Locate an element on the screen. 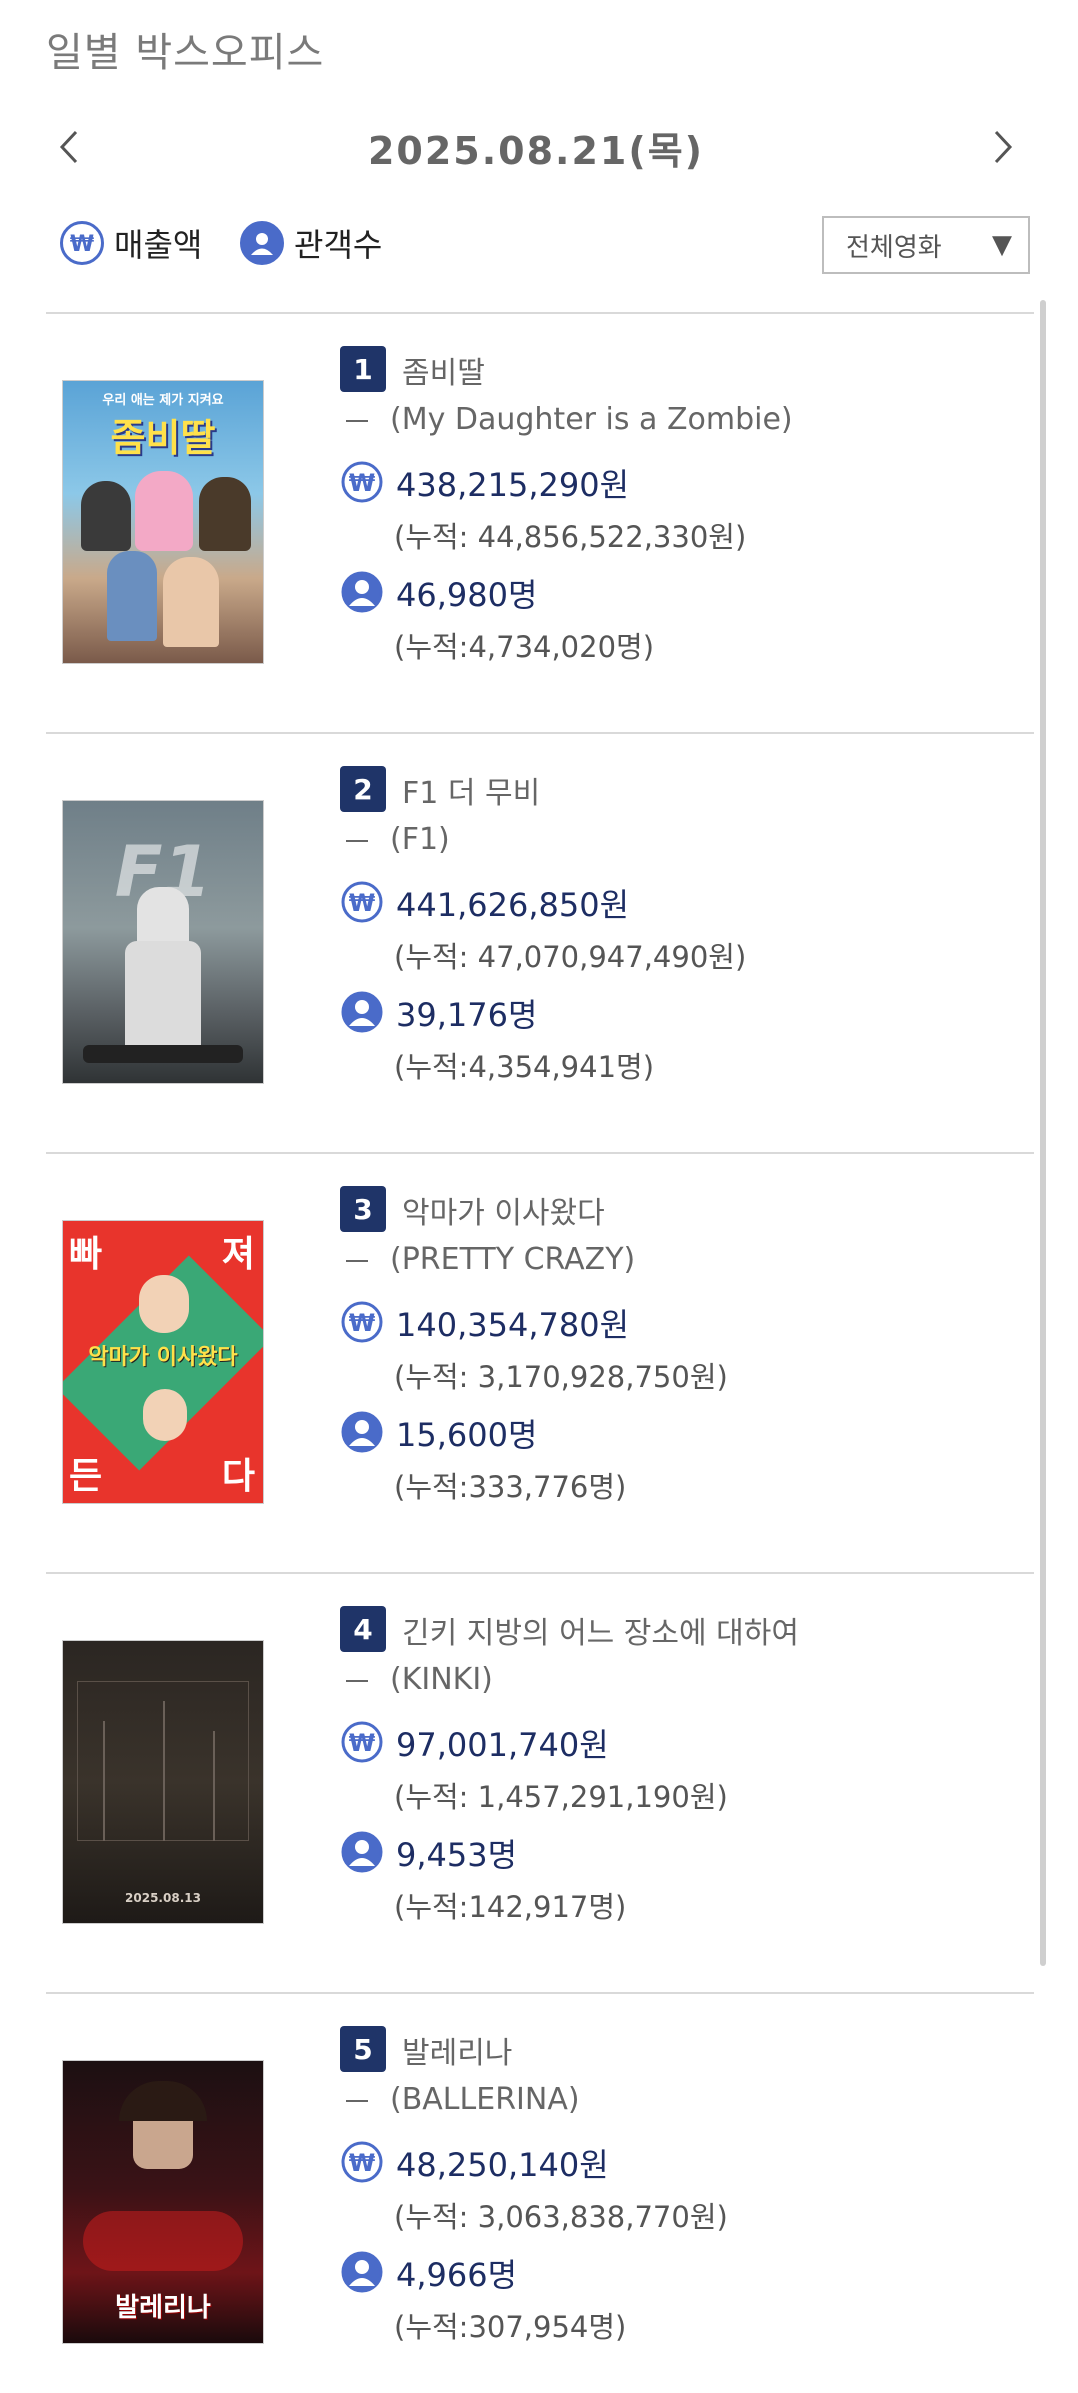 This screenshot has width=1078, height=2393. legend-audience: 관객수 is located at coordinates (311, 243).